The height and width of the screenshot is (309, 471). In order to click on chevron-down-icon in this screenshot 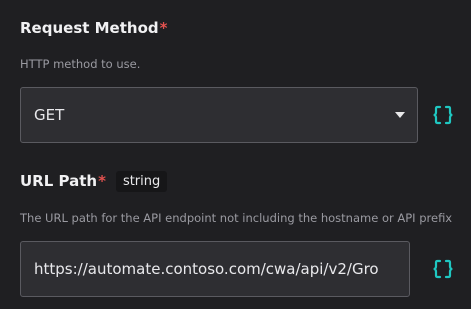, I will do `click(400, 115)`.